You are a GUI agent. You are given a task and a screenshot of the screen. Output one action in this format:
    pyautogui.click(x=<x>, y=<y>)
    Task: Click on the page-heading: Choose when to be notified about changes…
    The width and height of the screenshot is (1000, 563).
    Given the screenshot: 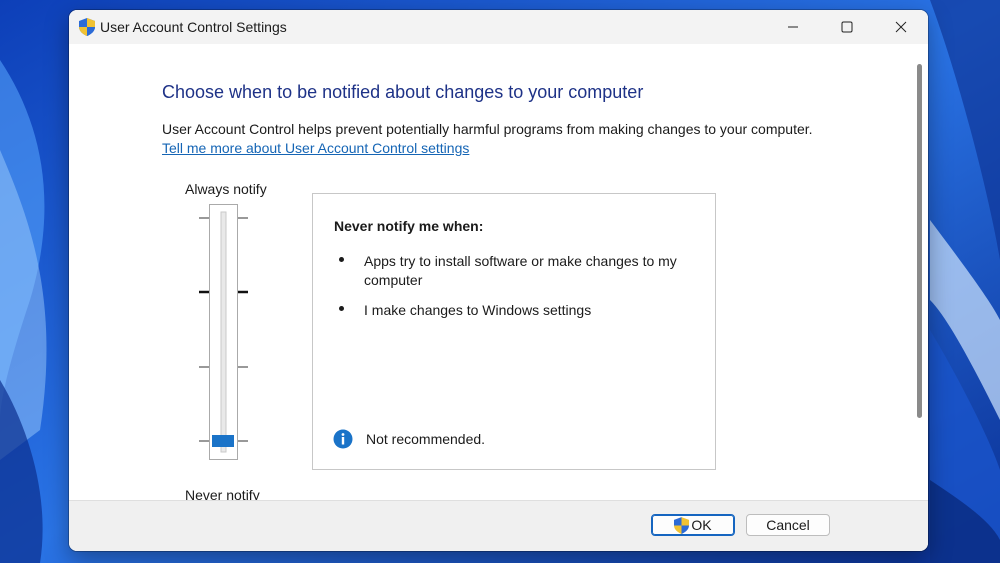 What is the action you would take?
    pyautogui.click(x=403, y=92)
    